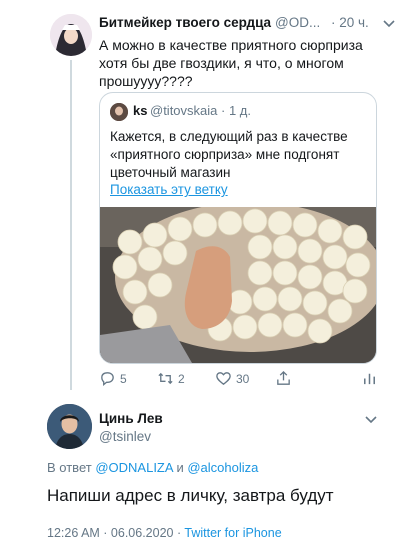 The width and height of the screenshot is (416, 553). I want to click on retweet-button: 2, so click(171, 378).